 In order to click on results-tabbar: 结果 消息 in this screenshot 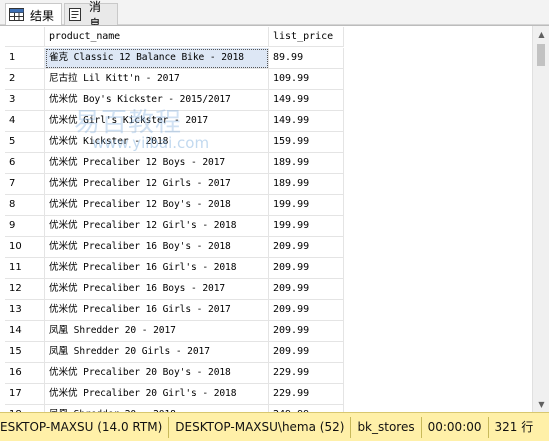, I will do `click(274, 15)`.